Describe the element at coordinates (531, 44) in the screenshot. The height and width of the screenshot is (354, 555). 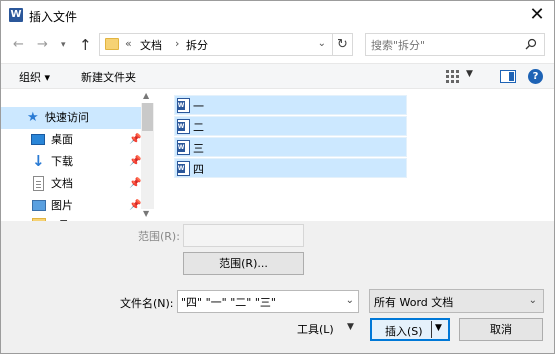
I see `search-icon` at that location.